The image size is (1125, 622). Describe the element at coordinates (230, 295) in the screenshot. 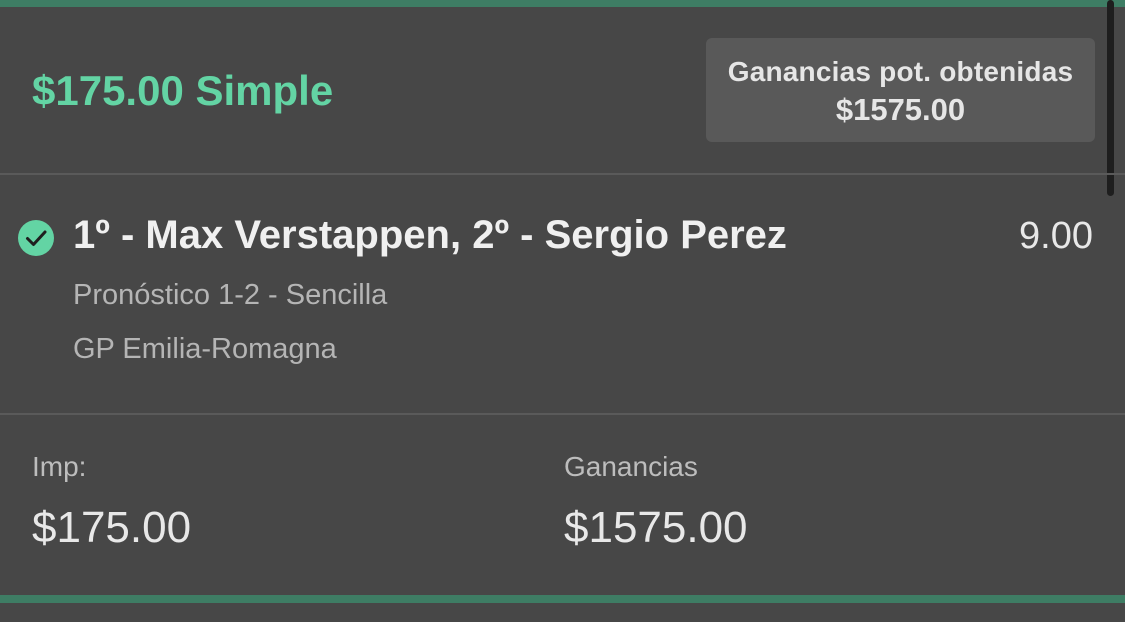

I see `market-name: Pronóstico 1-2 - Sencilla` at that location.